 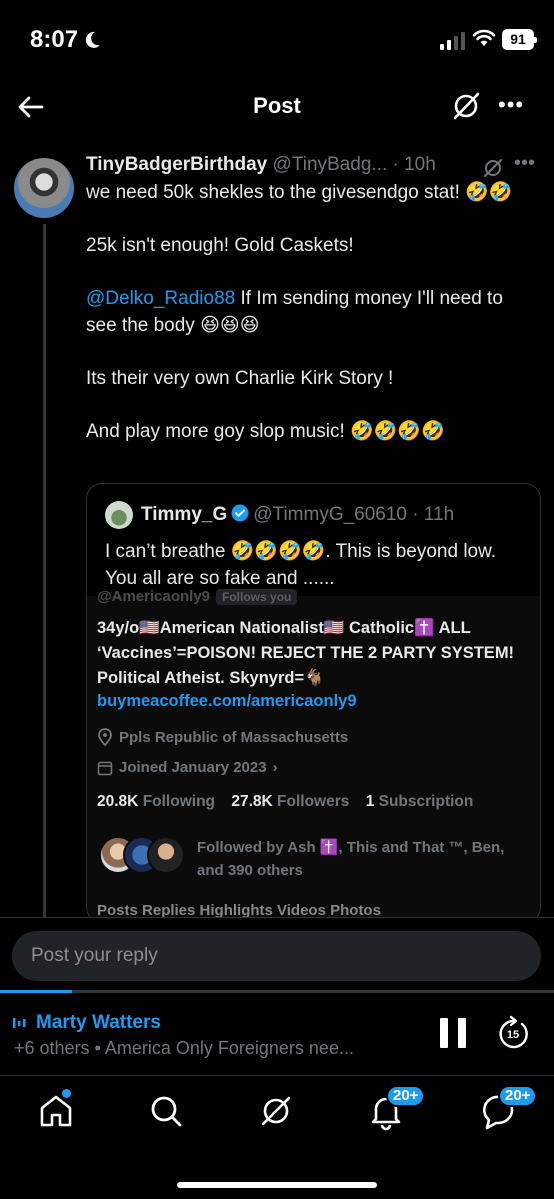 I want to click on bottom-navigation: 20+ 20+, so click(x=277, y=1138).